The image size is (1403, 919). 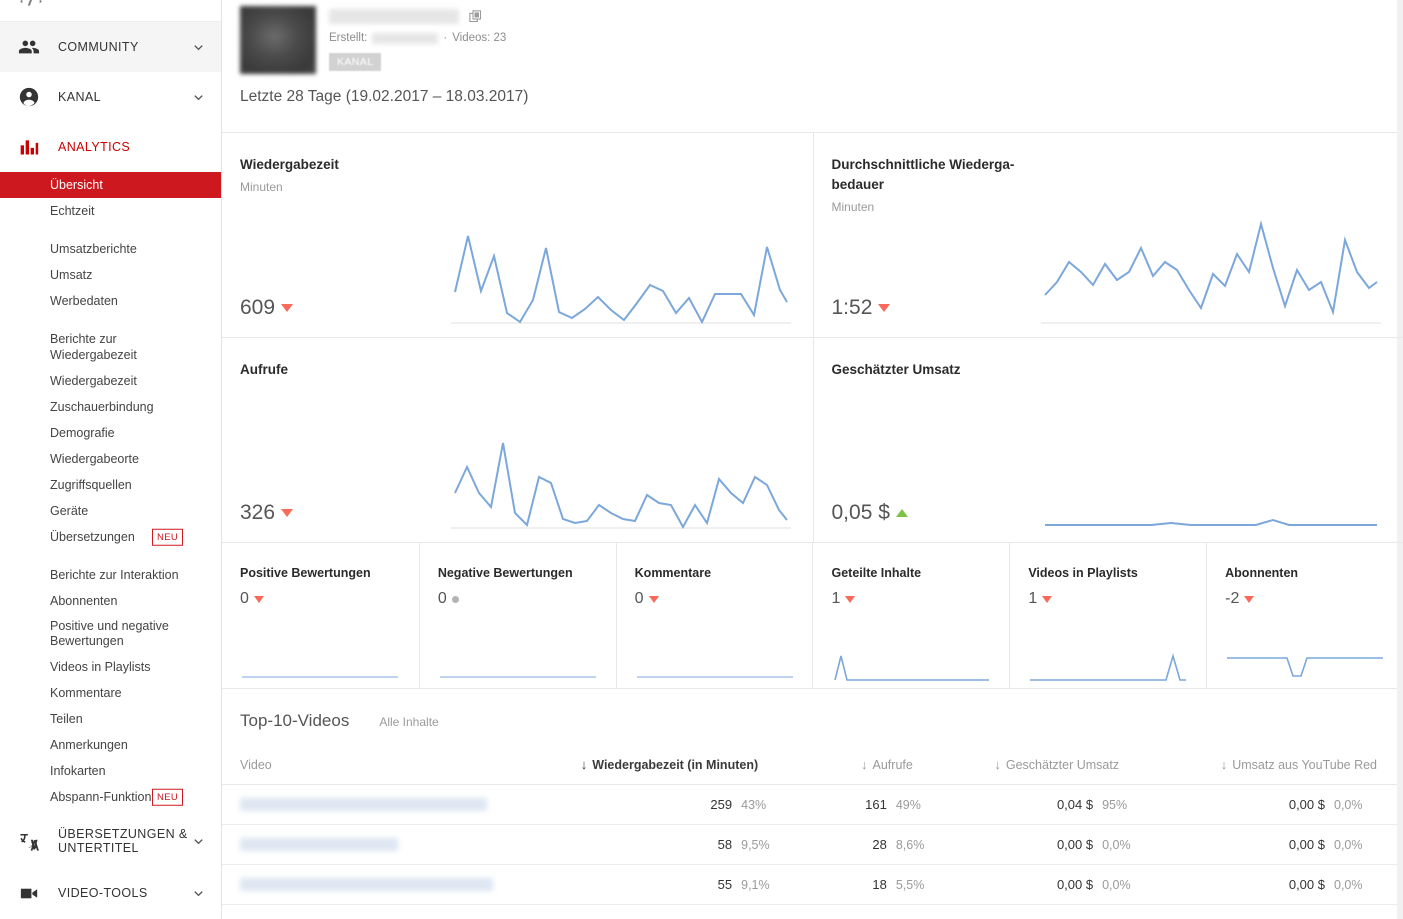 I want to click on column-header-red-revenue: ↓ Umsatz aus YouTube Red, so click(x=1274, y=771).